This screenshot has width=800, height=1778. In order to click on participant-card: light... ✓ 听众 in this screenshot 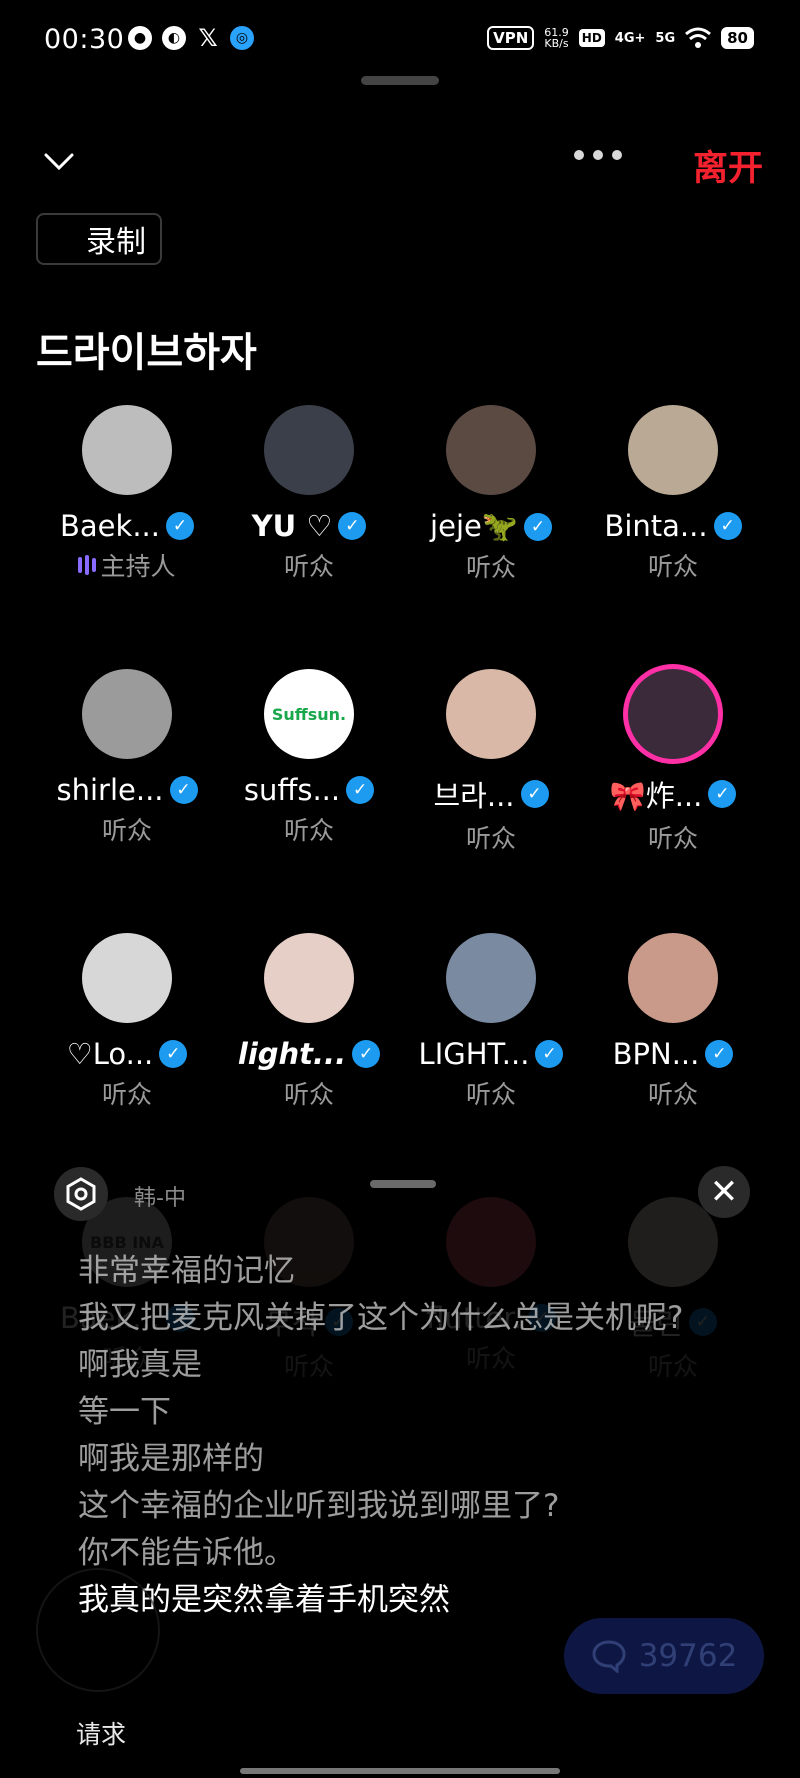, I will do `click(309, 1022)`.